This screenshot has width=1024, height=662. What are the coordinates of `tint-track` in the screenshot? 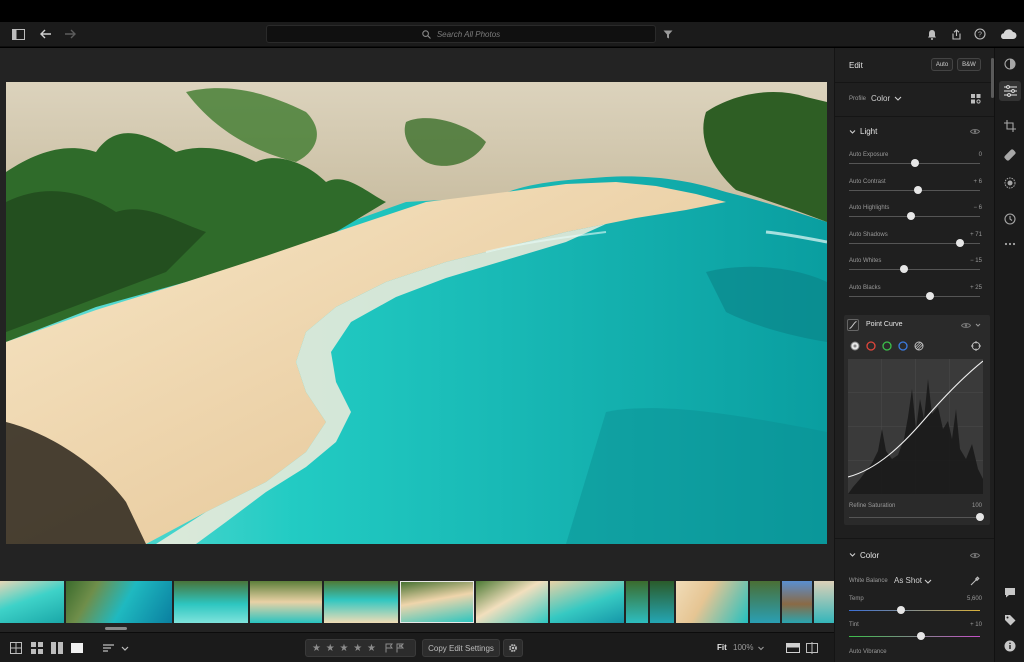 It's located at (914, 636).